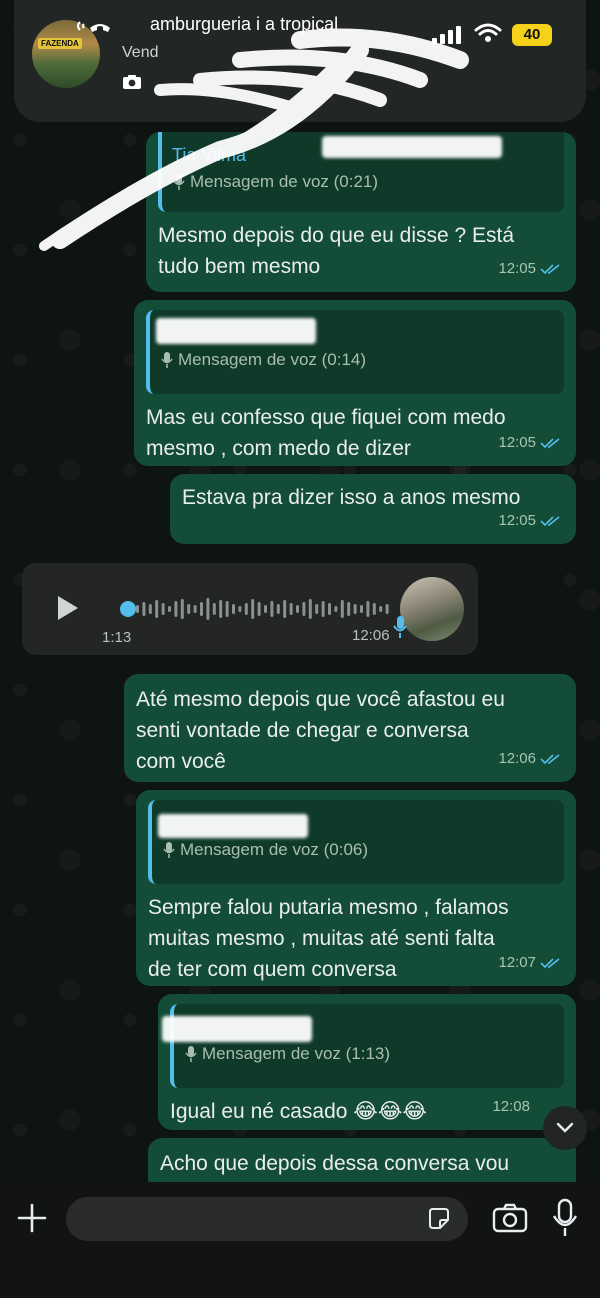 The image size is (600, 1298). Describe the element at coordinates (439, 1219) in the screenshot. I see `sticker-icon` at that location.